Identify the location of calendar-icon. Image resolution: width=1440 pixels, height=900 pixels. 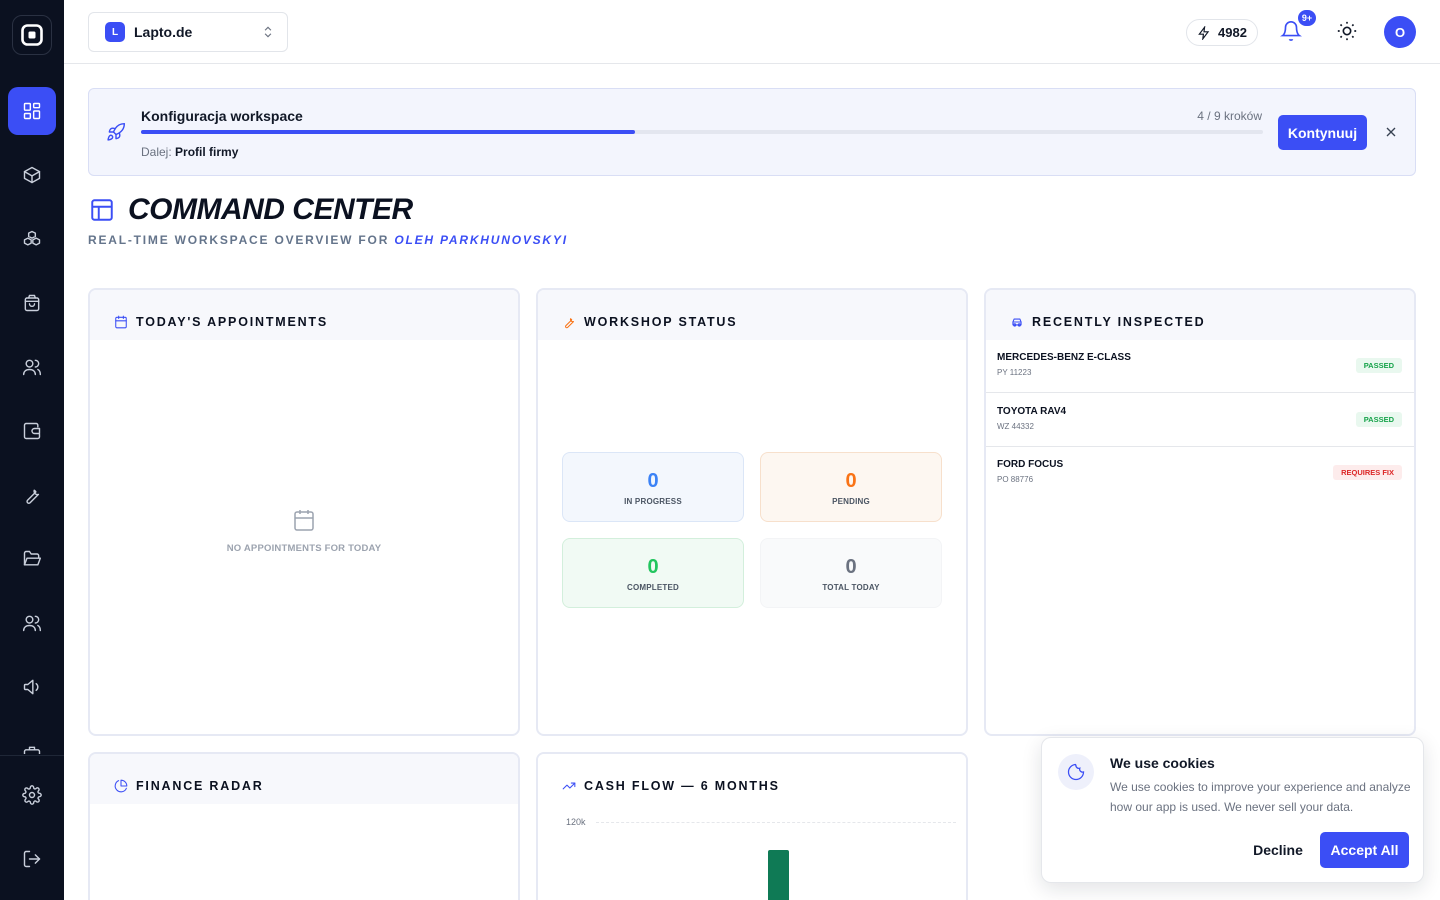
(121, 322).